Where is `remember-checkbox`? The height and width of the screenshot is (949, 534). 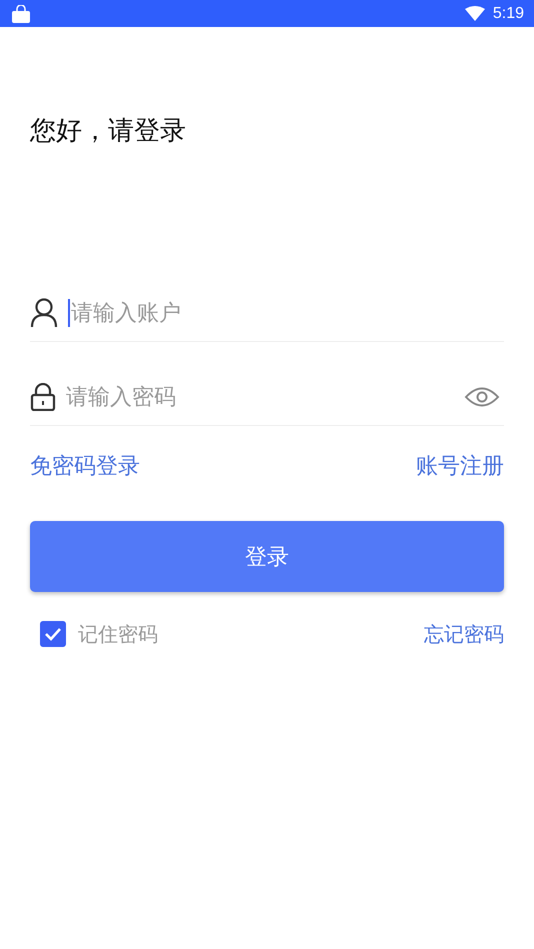
remember-checkbox is located at coordinates (53, 634).